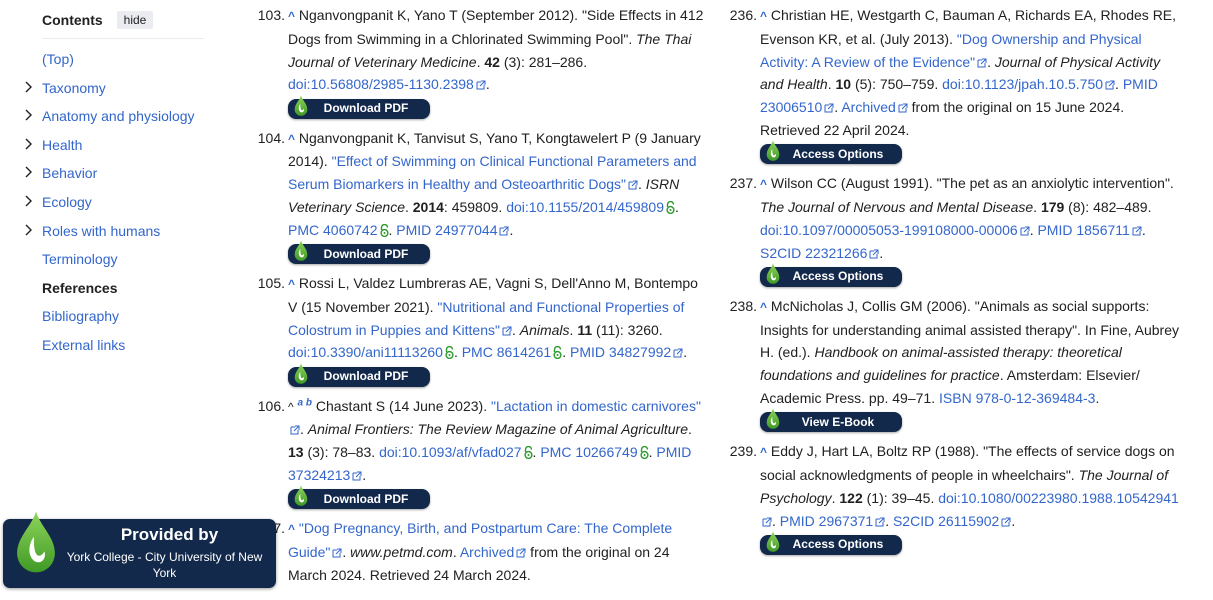  Describe the element at coordinates (895, 84) in the screenshot. I see `citation-pages: (5): 750–759.` at that location.